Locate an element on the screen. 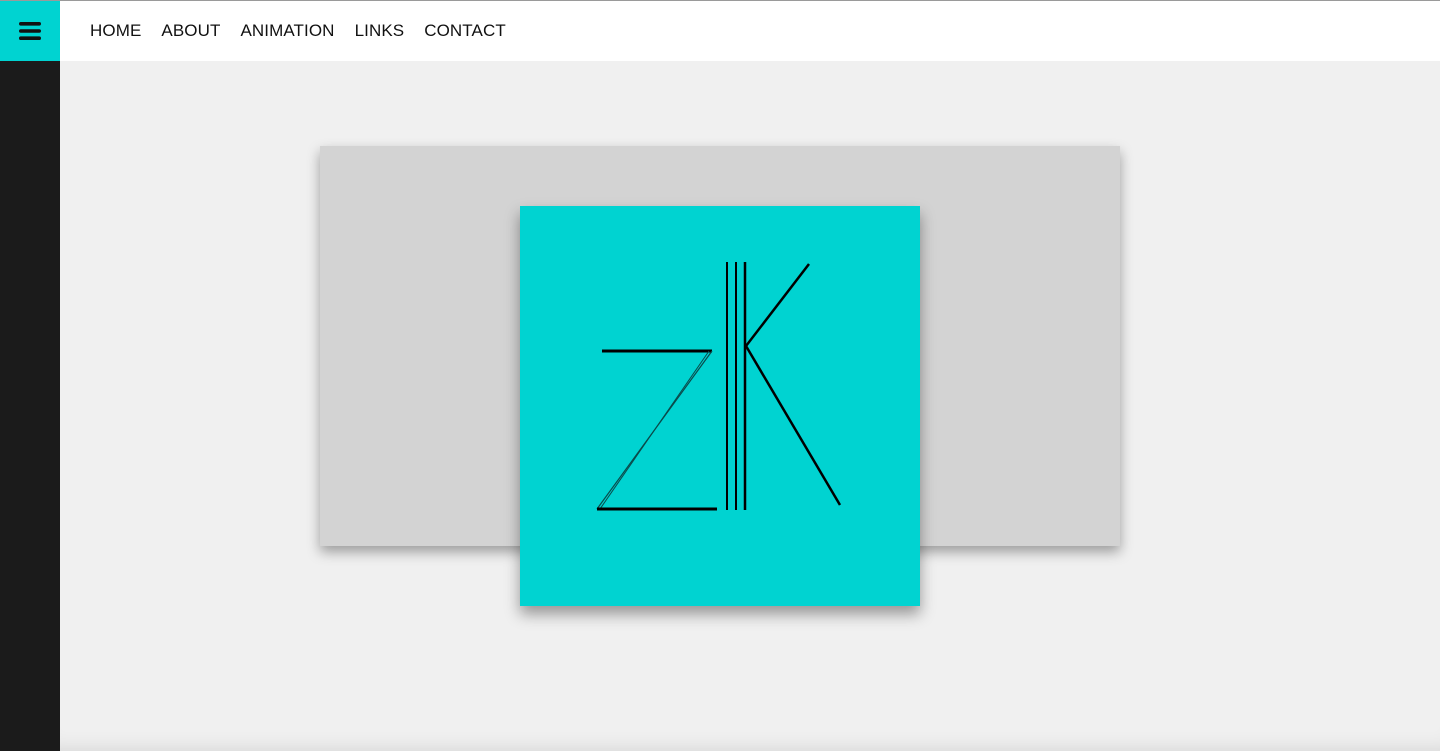 The width and height of the screenshot is (1440, 751). main-nav: HOME ABOUT ANIMATION LINKS CONTACT is located at coordinates (298, 31).